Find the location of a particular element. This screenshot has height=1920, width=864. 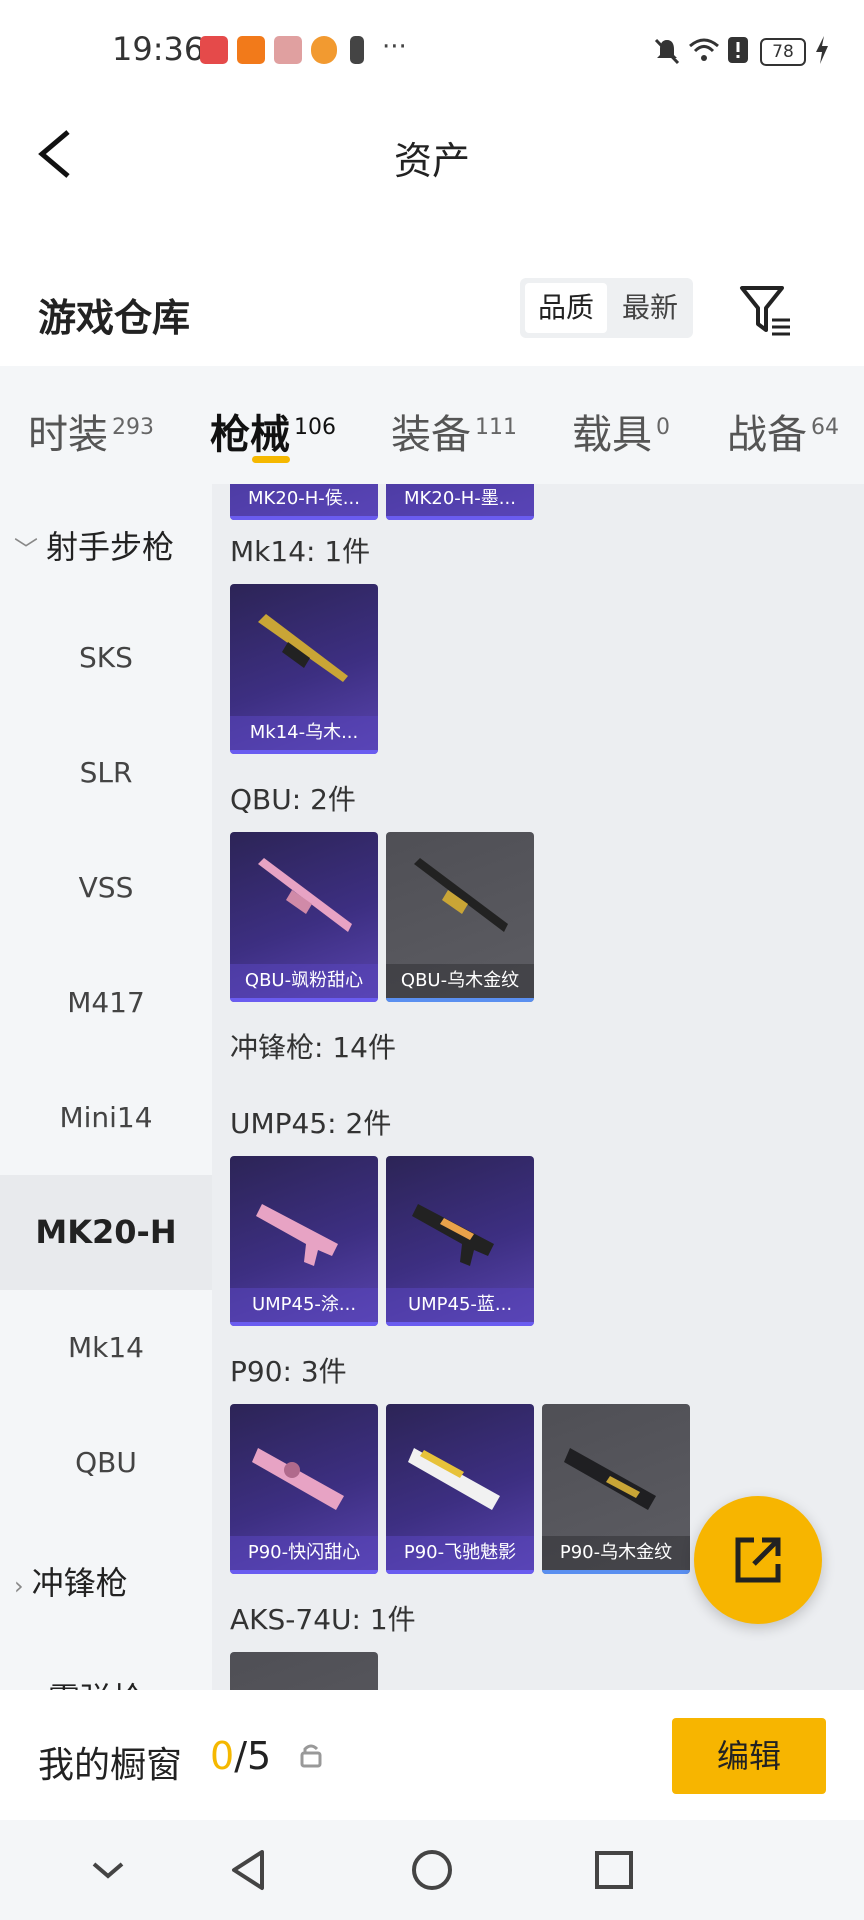

weapon-card: QBU-飒粉甜心 is located at coordinates (304, 917).